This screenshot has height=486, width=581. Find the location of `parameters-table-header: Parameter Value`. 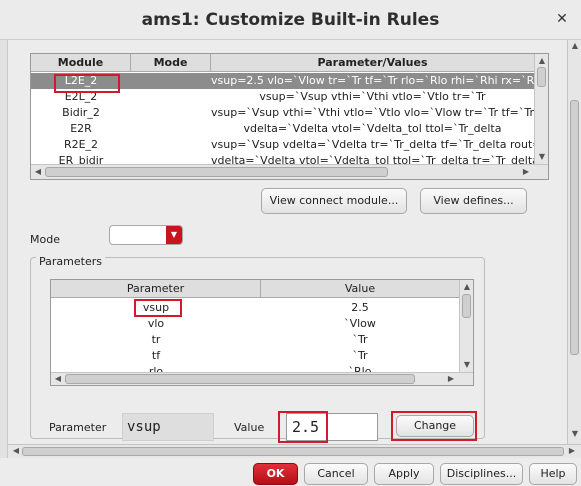

parameters-table-header: Parameter Value is located at coordinates (262, 289).